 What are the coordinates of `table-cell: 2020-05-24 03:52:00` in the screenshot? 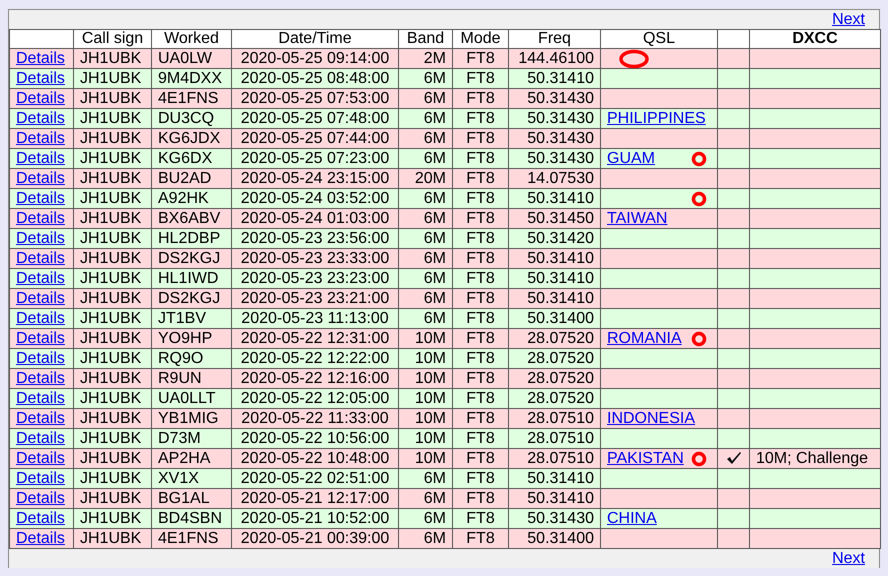 It's located at (315, 198).